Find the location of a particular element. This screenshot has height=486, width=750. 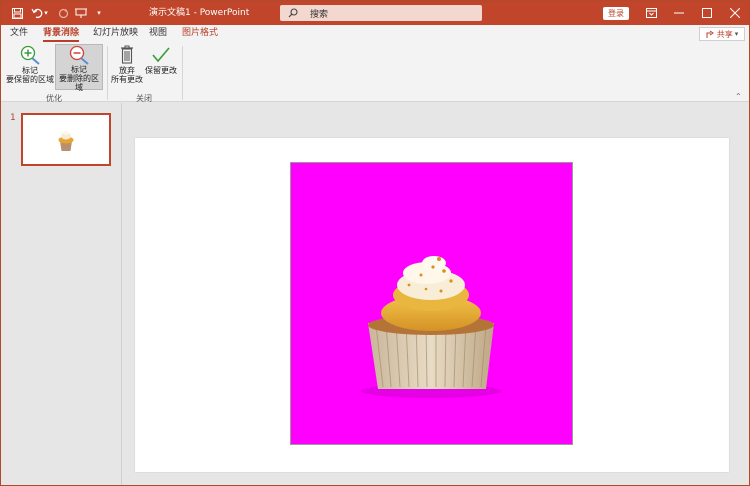

mark-keep-line2: 要保留的区域 is located at coordinates (30, 79).